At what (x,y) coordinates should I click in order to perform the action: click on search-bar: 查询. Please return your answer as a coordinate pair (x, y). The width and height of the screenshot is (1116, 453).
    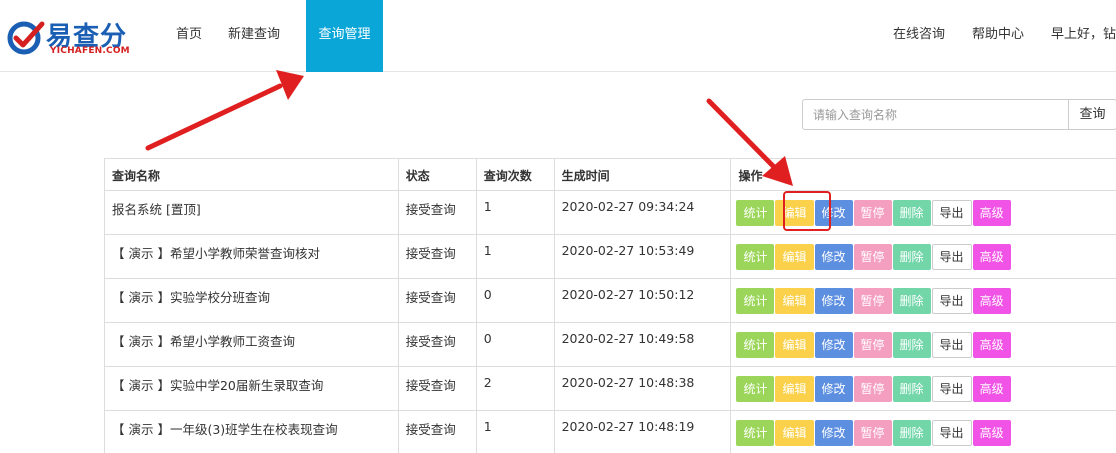
    Looking at the image, I should click on (959, 114).